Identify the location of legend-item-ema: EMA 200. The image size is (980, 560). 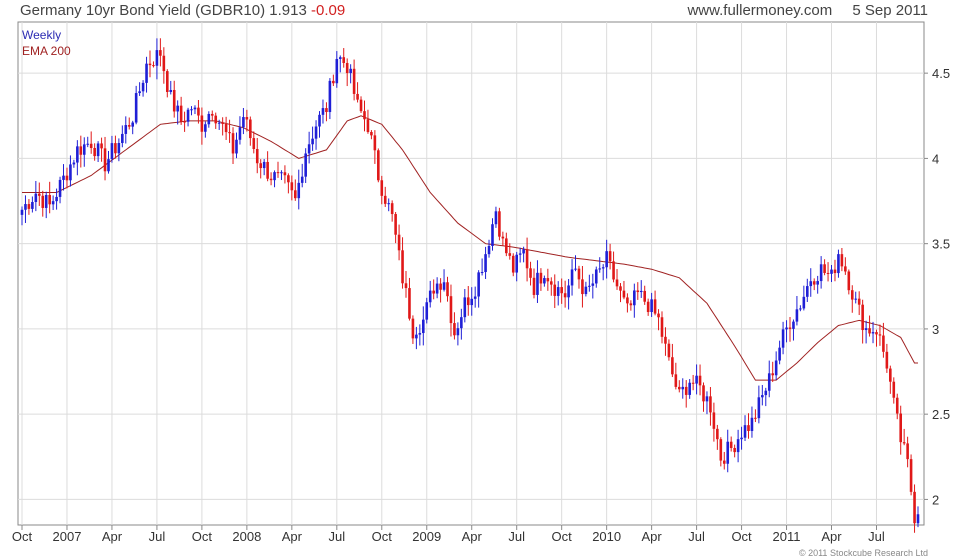
(46, 51).